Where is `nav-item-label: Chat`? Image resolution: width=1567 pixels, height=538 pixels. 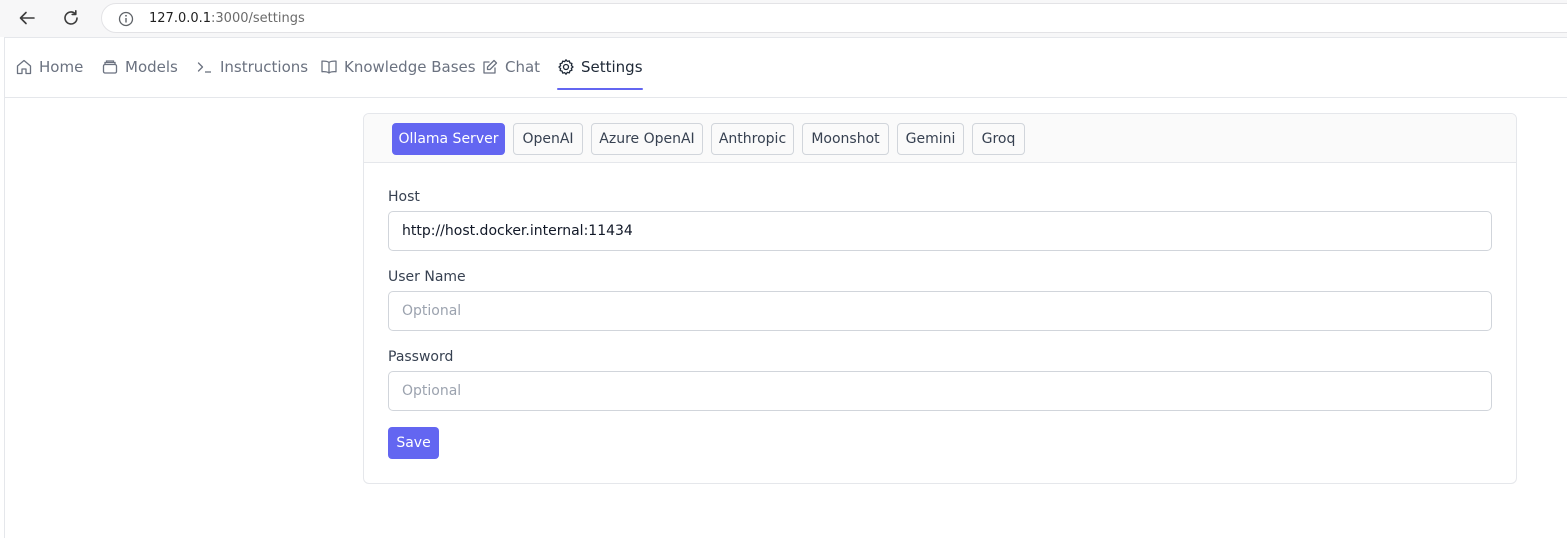
nav-item-label: Chat is located at coordinates (523, 67).